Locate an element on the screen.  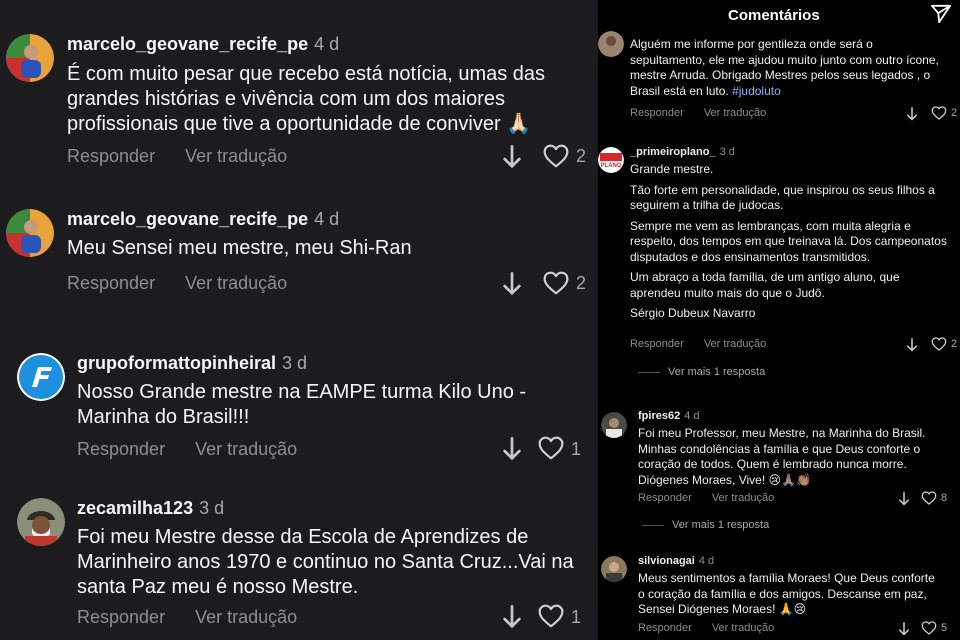
like-count: 5 is located at coordinates (944, 628).